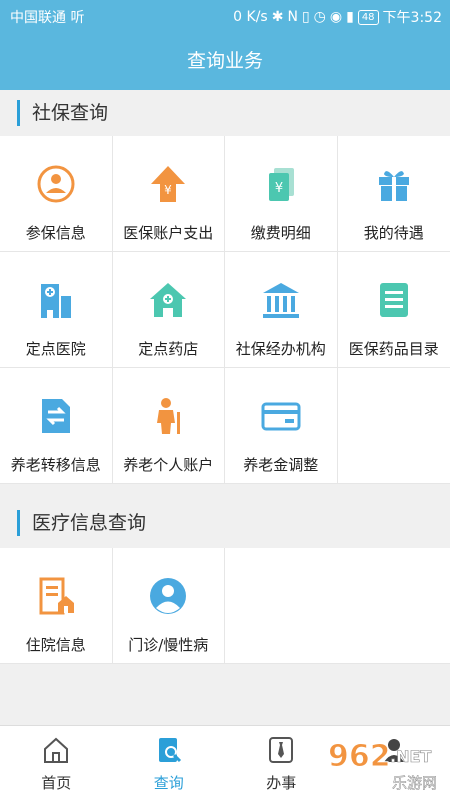  I want to click on status-icons: 0 K/s ✱ N ▯ ◷ ◉ ▮ 48 下午3:52, so click(337, 17).